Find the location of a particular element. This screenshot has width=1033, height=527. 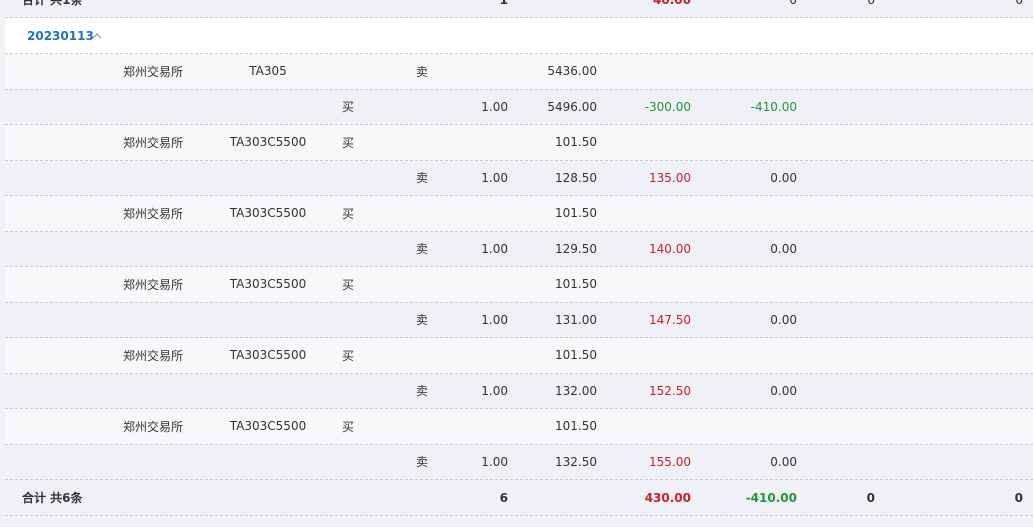

profit-loss-cell: 147.50 is located at coordinates (670, 319).